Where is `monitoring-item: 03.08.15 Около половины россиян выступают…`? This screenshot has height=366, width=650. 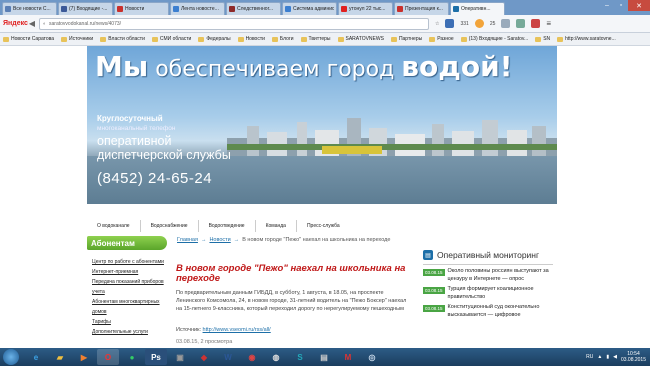 monitoring-item: 03.08.15 Около половины россиян выступают… is located at coordinates (490, 275).